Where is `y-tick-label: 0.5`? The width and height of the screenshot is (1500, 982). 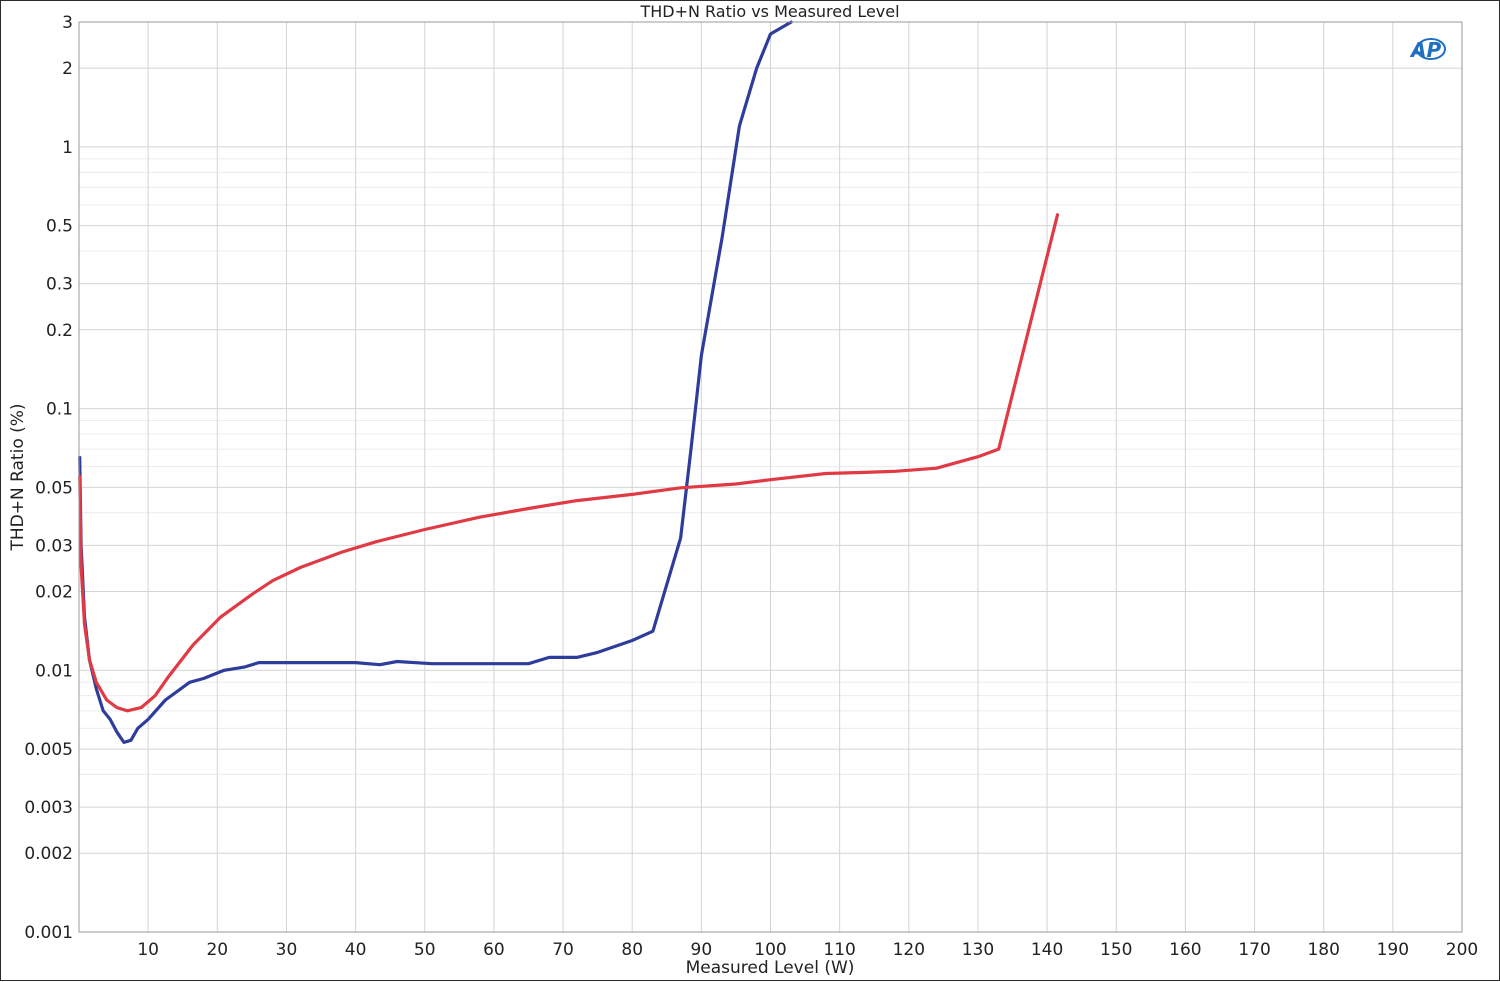 y-tick-label: 0.5 is located at coordinates (59, 227).